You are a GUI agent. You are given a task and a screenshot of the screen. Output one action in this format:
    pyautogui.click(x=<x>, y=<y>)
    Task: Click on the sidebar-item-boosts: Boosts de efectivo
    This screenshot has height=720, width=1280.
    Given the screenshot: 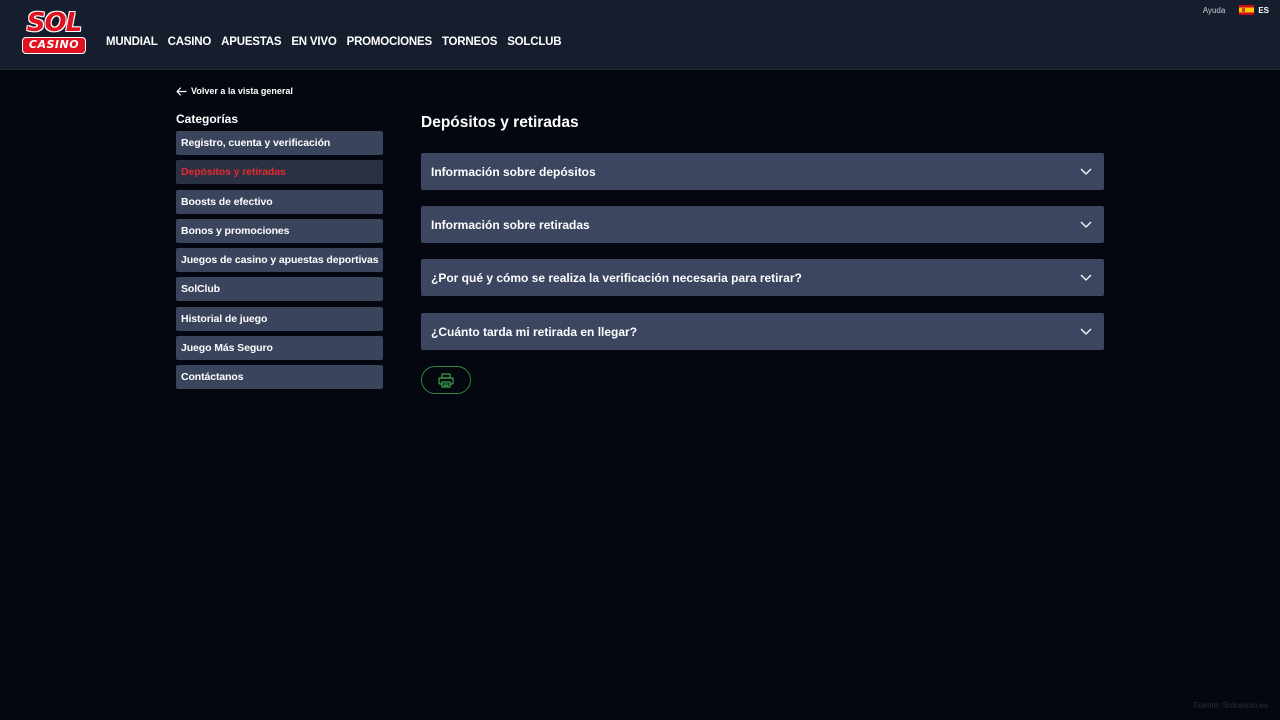 What is the action you would take?
    pyautogui.click(x=279, y=201)
    